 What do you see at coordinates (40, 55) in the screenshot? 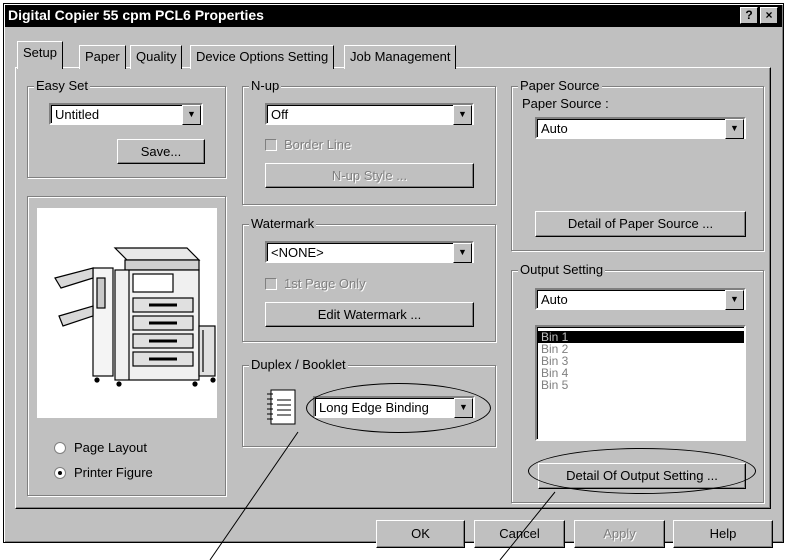
I see `tab-setup: Setup` at bounding box center [40, 55].